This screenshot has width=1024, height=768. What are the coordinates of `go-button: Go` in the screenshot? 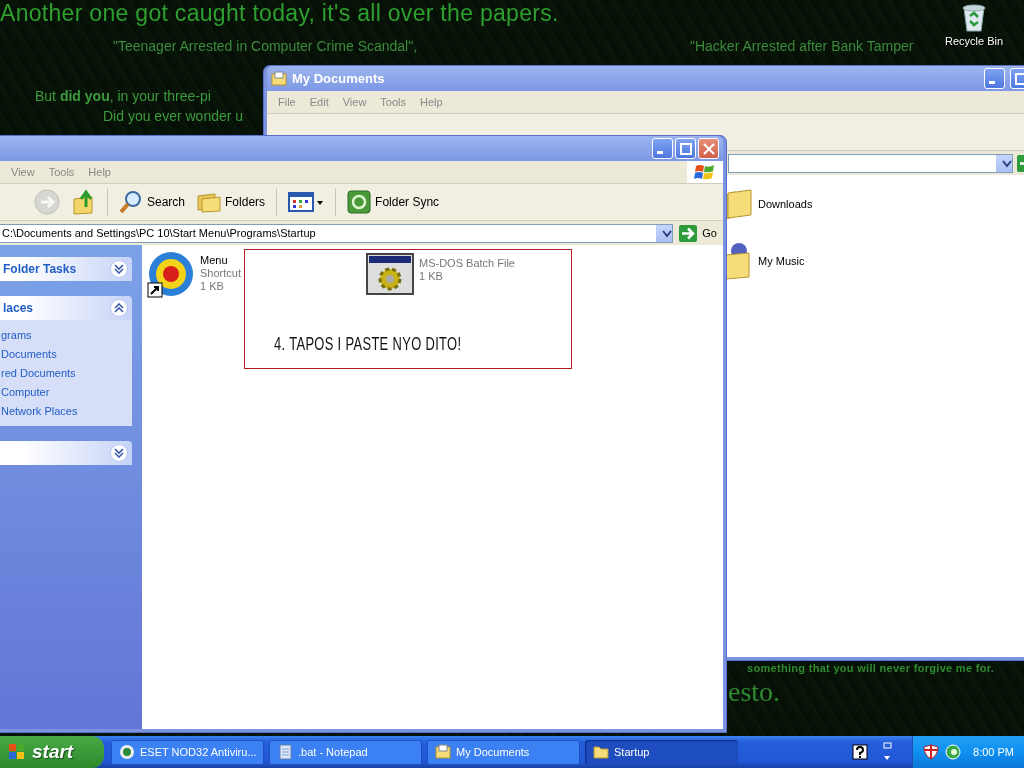 It's located at (698, 233).